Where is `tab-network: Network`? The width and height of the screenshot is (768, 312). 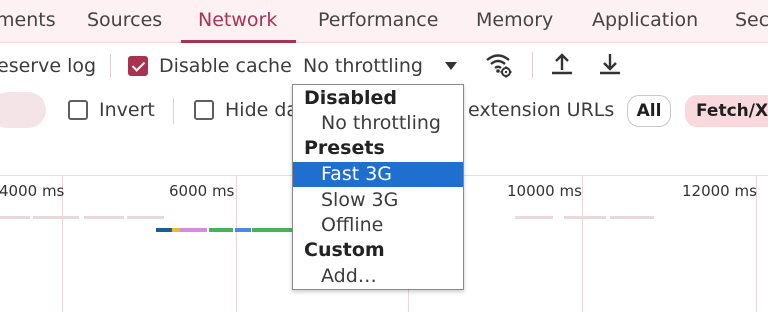 tab-network: Network is located at coordinates (237, 21).